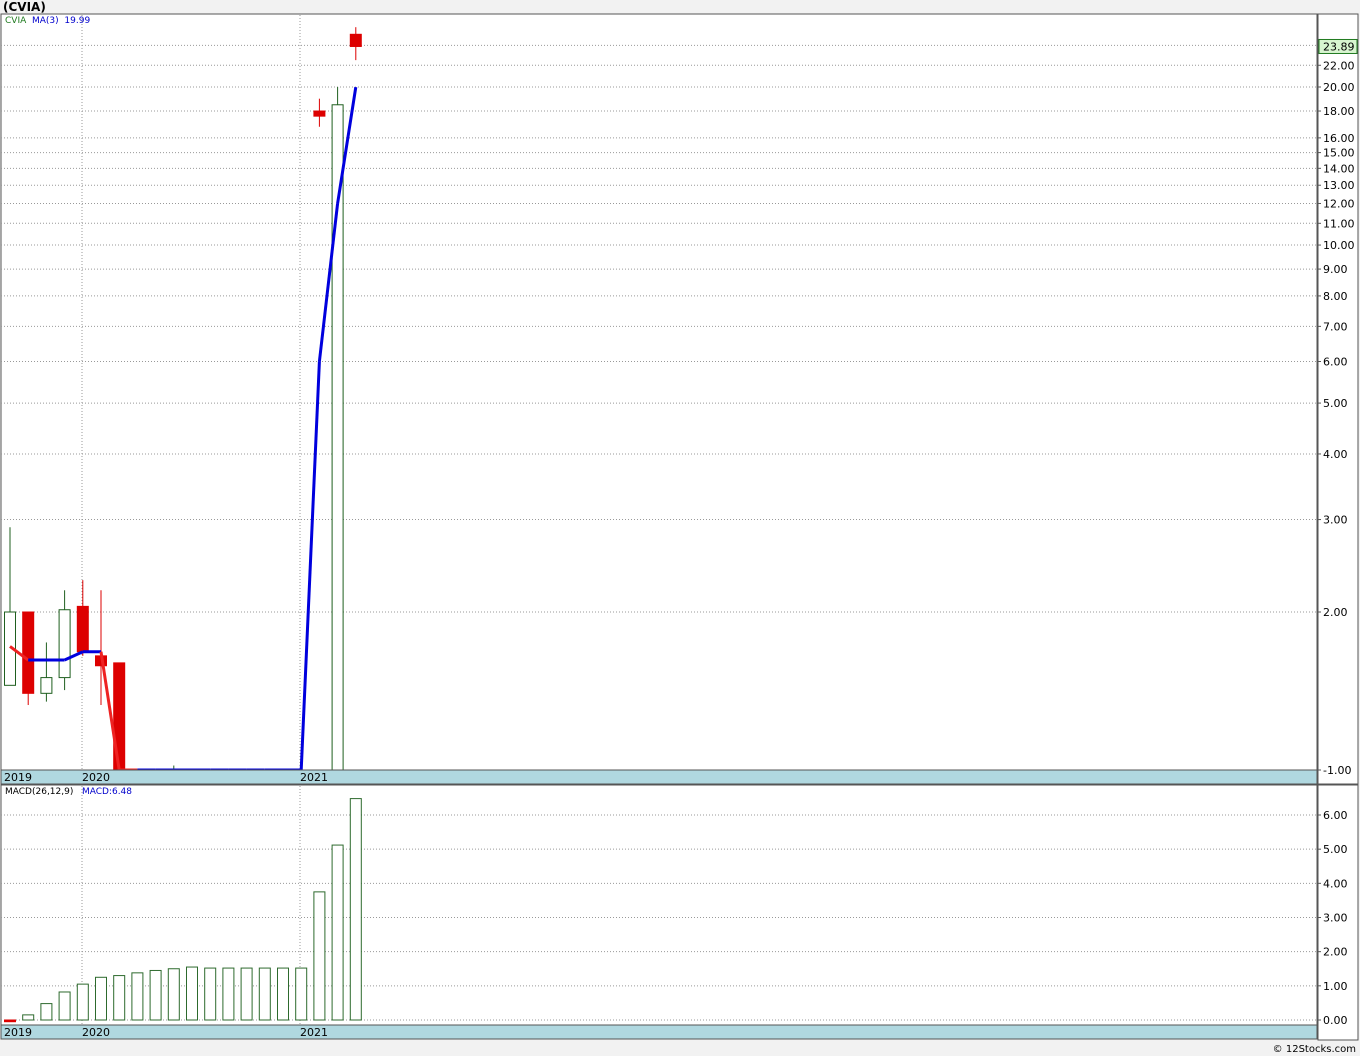 This screenshot has width=1360, height=1056. What do you see at coordinates (1339, 223) in the screenshot?
I see `price-tick-label: 11.00` at bounding box center [1339, 223].